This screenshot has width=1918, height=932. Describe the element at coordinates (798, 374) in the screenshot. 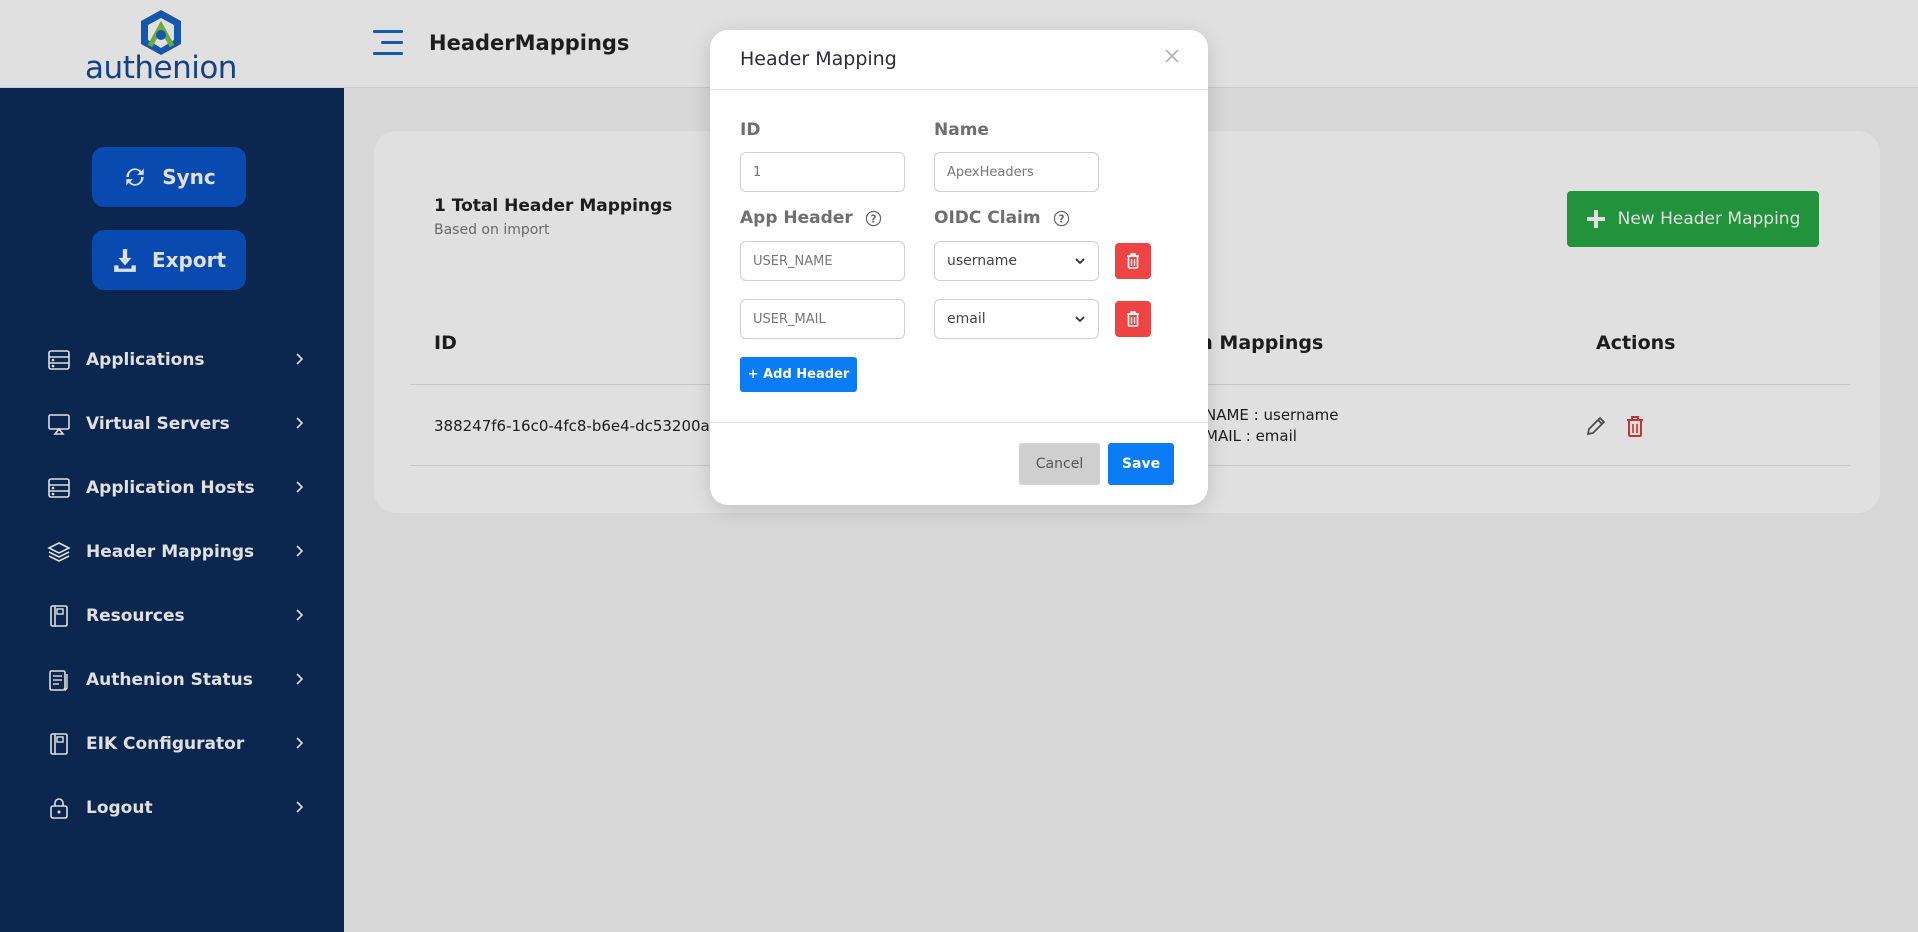

I see `add-header-button: + Add Header` at that location.